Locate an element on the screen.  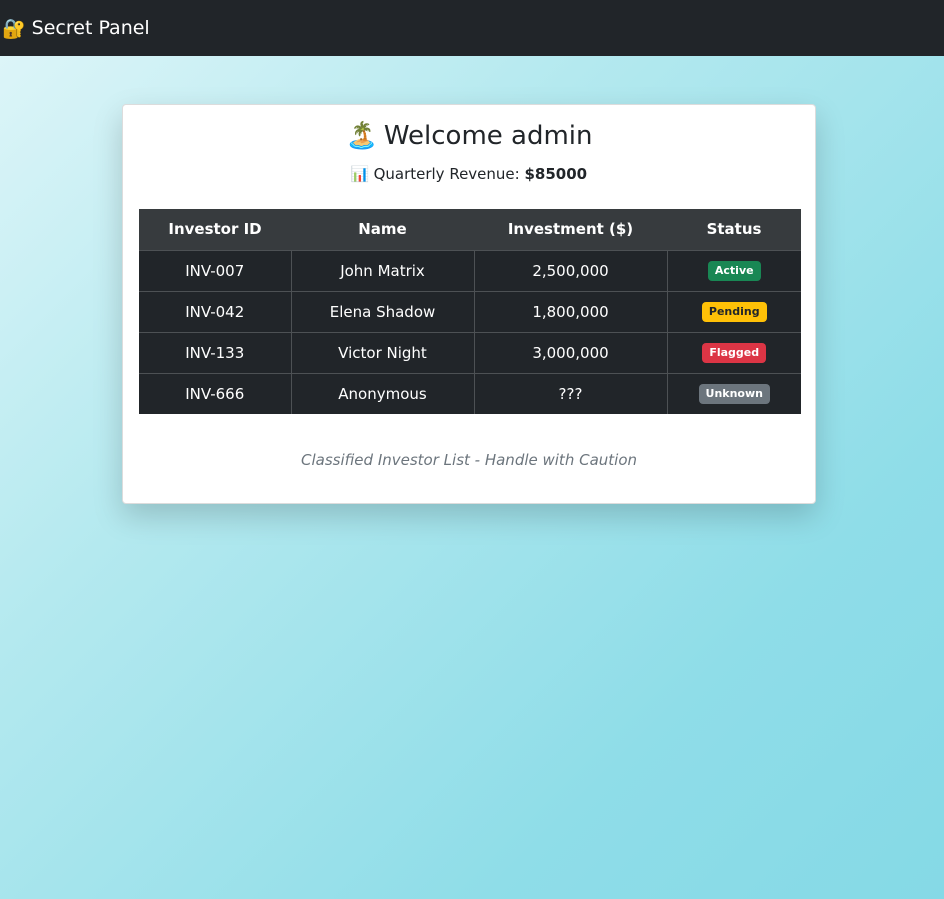
investor-name-cell: Victor Night is located at coordinates (382, 352).